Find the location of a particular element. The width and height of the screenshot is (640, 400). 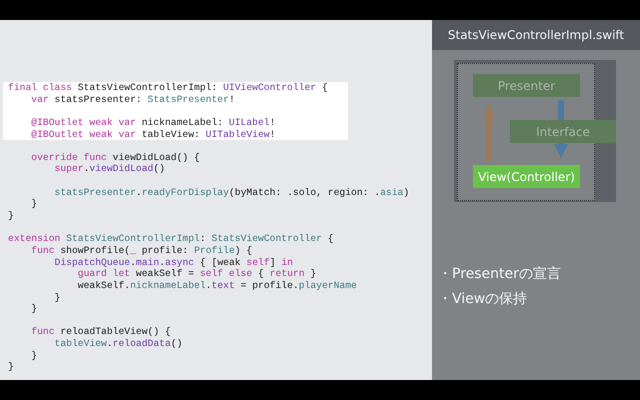

code-line: guard let weakSelf = self else { return } is located at coordinates (197, 274).